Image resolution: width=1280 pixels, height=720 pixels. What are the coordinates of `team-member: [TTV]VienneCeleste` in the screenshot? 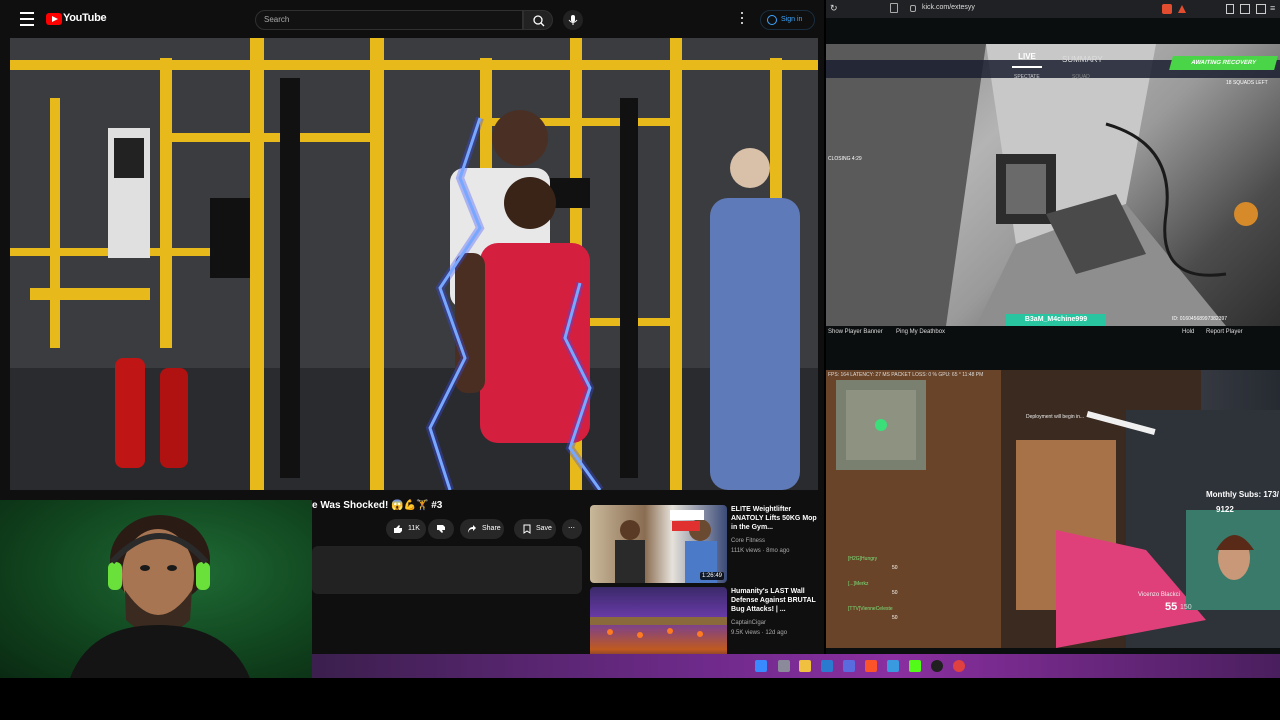 It's located at (870, 609).